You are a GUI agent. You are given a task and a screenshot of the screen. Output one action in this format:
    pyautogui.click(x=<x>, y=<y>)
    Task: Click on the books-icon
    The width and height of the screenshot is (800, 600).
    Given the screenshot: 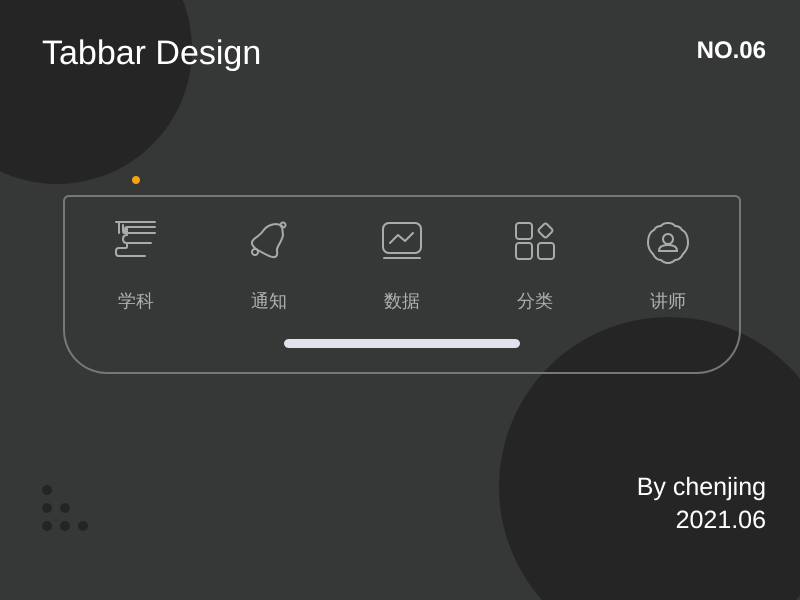 What is the action you would take?
    pyautogui.click(x=136, y=240)
    